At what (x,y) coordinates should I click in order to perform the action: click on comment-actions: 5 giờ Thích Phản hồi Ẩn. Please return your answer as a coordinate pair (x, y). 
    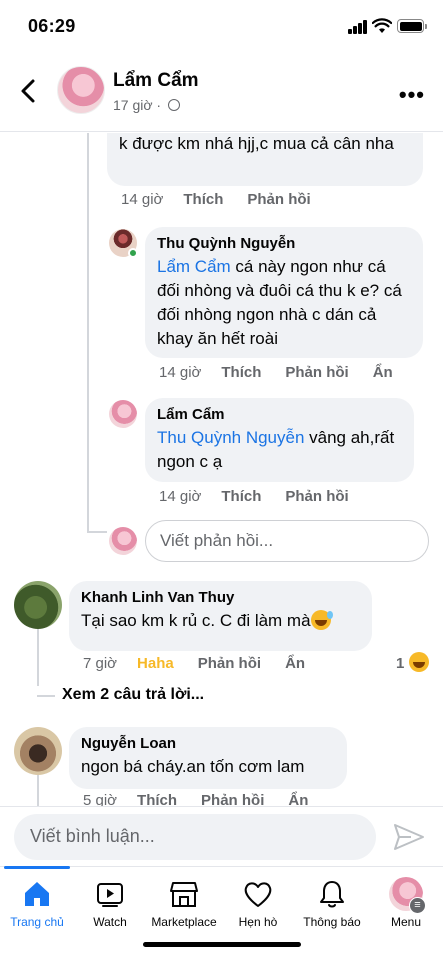
    Looking at the image, I should click on (207, 799).